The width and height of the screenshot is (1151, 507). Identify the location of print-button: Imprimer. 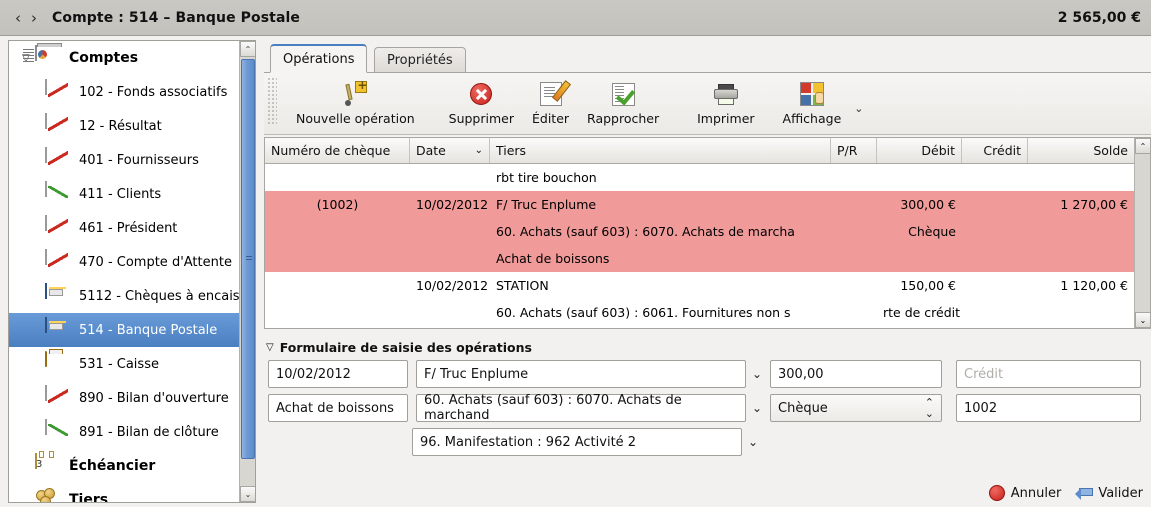
(725, 102).